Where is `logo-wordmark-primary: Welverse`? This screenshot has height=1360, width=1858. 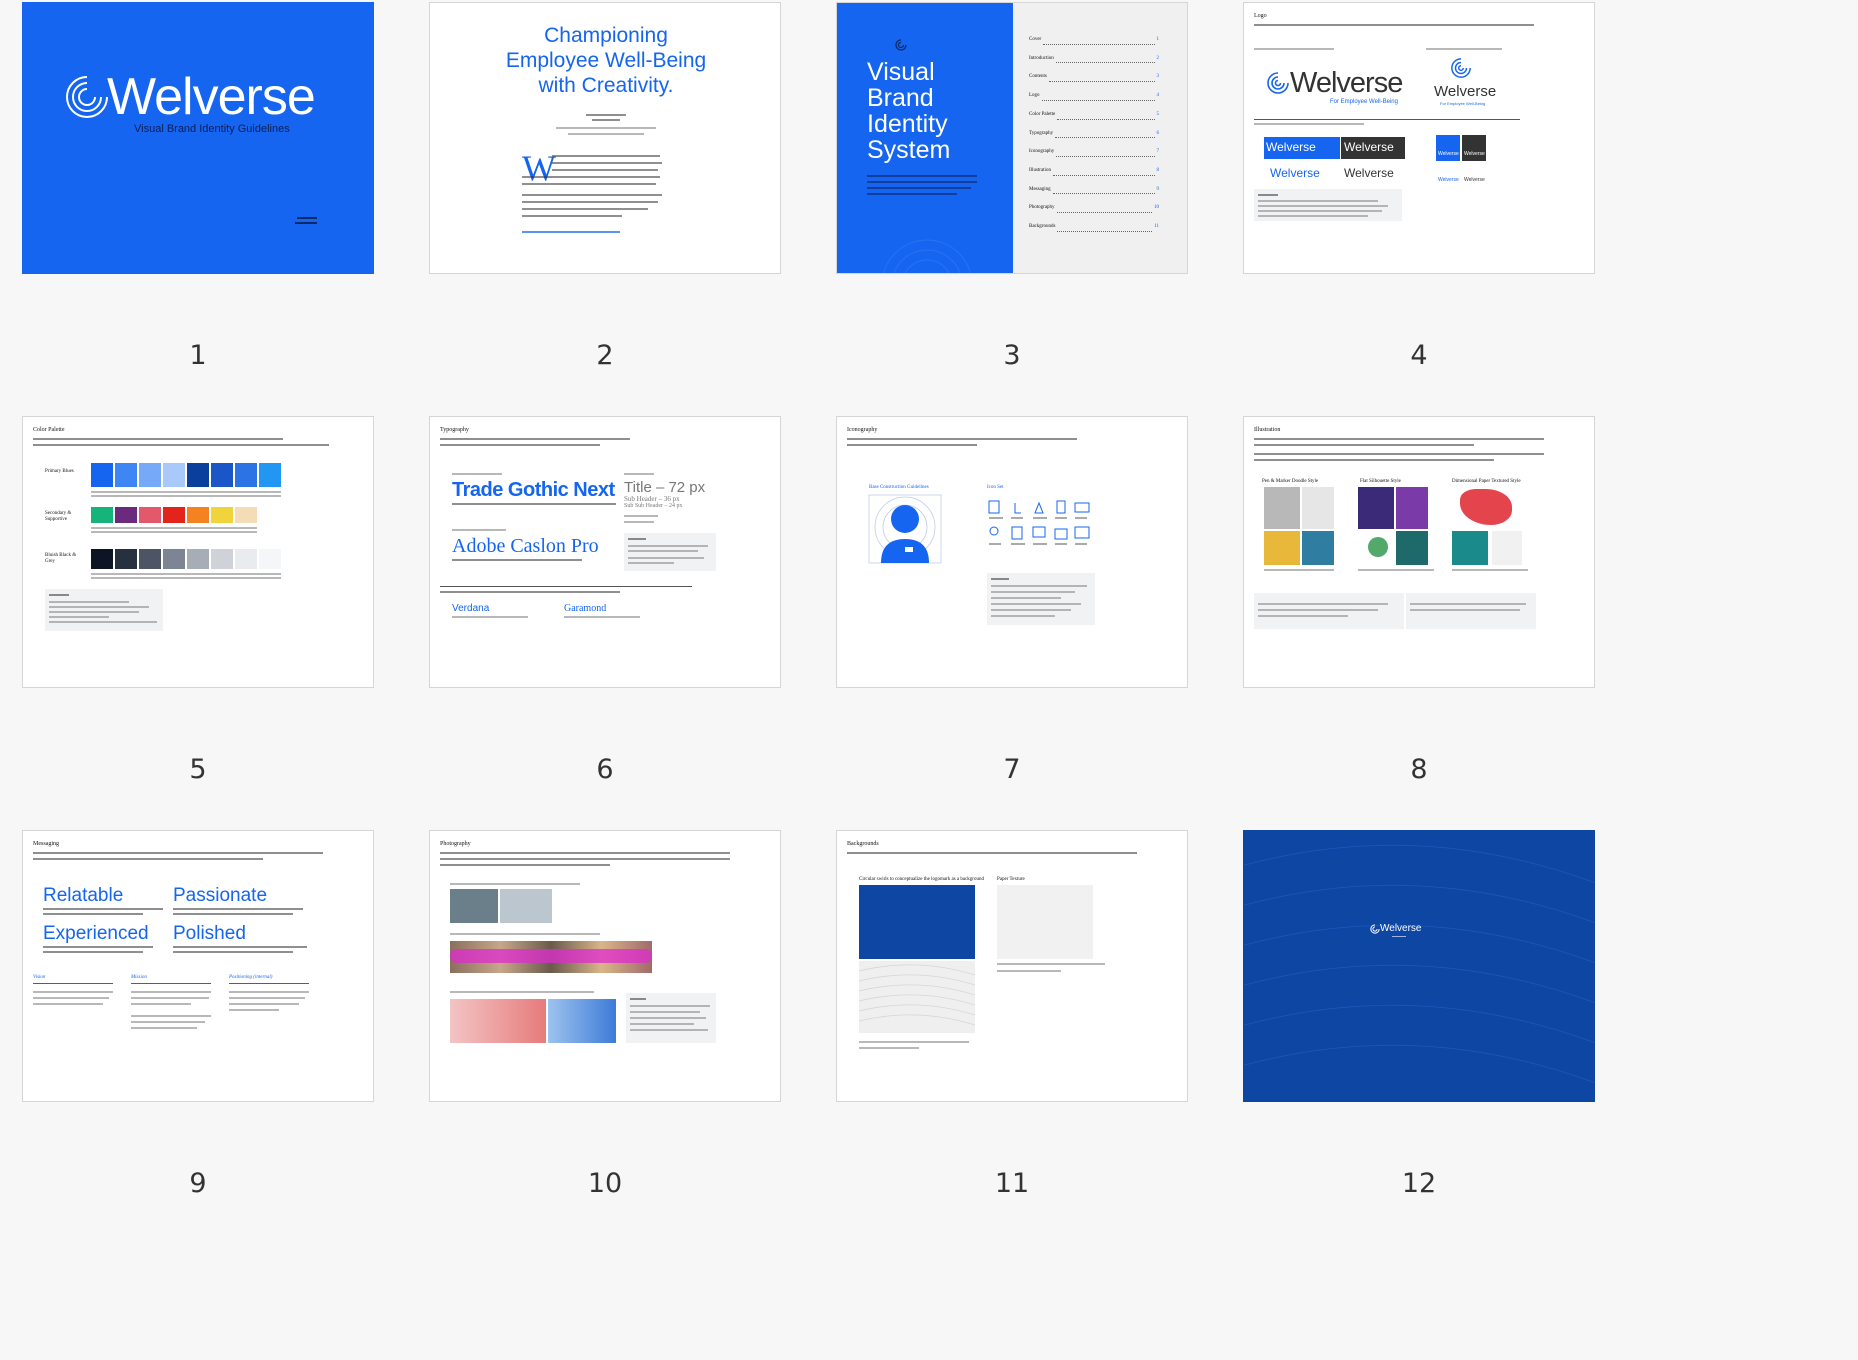
logo-wordmark-primary: Welverse is located at coordinates (1346, 83).